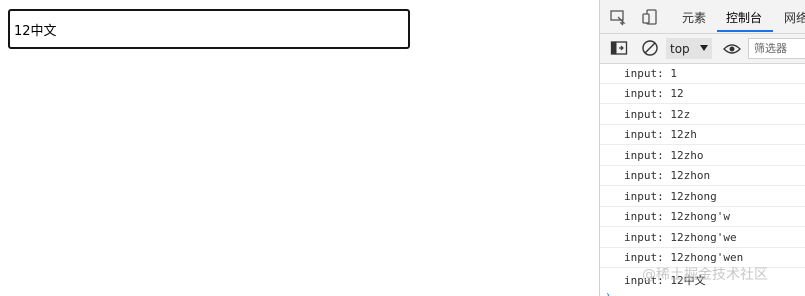 Image resolution: width=805 pixels, height=296 pixels. What do you see at coordinates (680, 48) in the screenshot?
I see `context-selector-label: top` at bounding box center [680, 48].